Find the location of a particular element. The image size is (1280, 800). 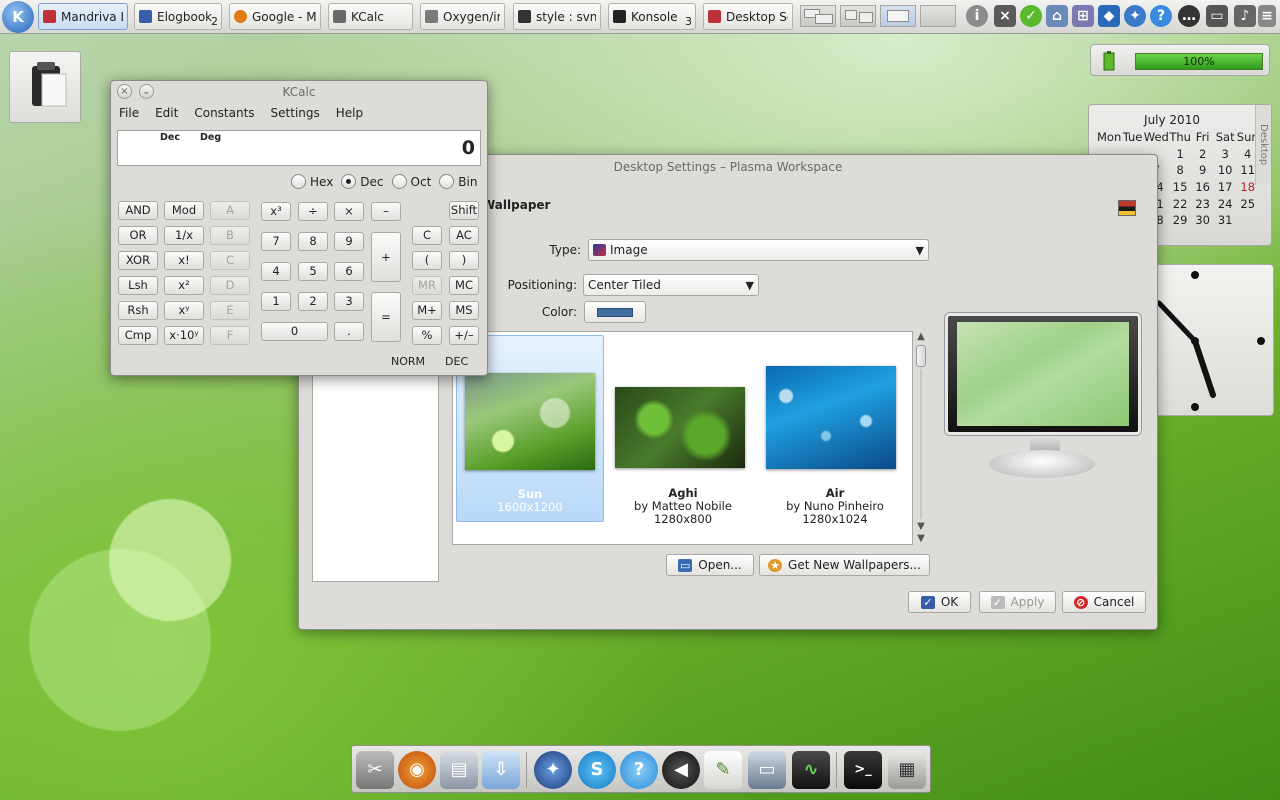

memory-clear-button: MC is located at coordinates (464, 285).